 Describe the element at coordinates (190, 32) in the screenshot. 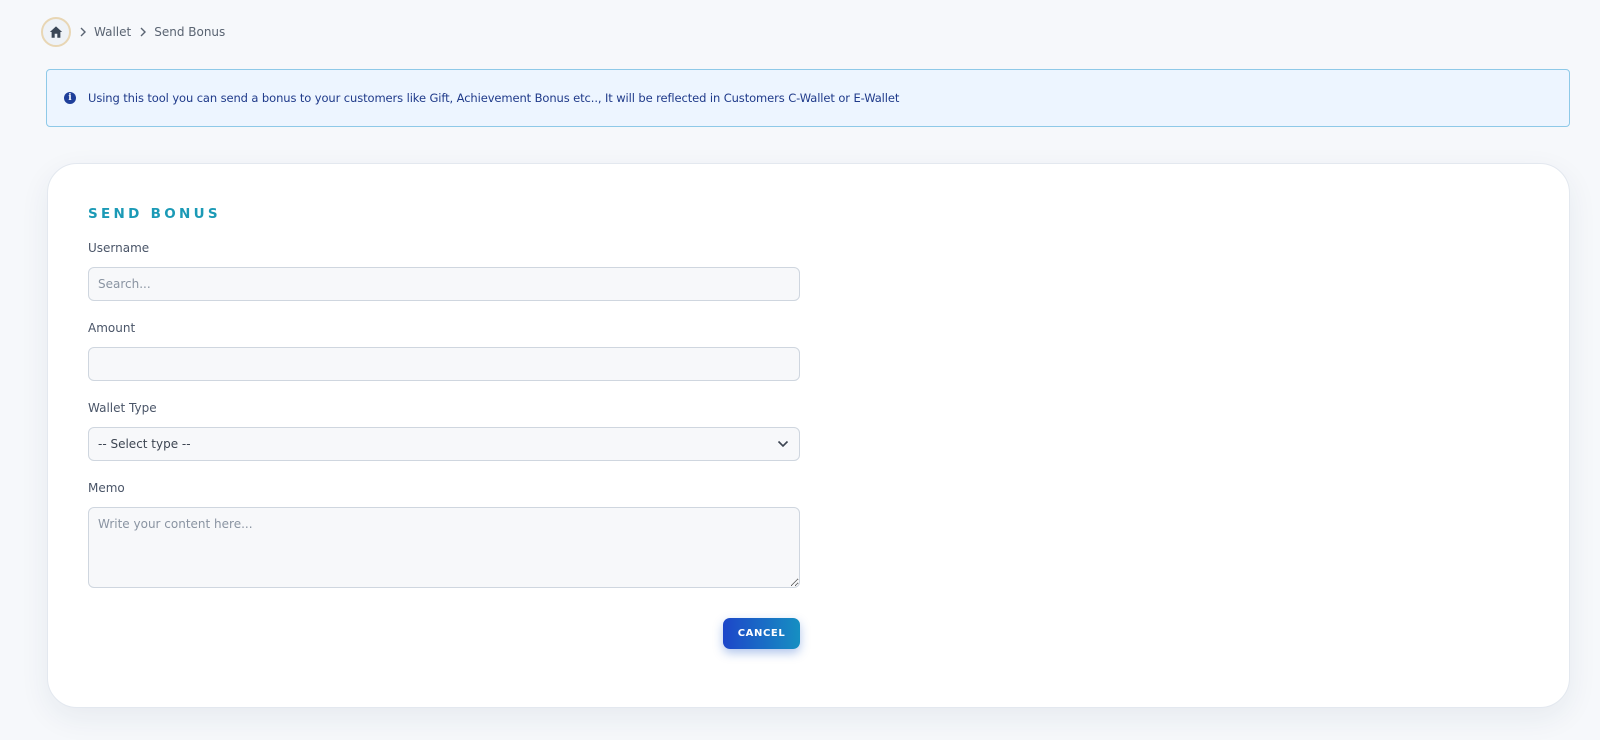

I see `breadcrumb-item-send-bonus: Send Bonus` at that location.